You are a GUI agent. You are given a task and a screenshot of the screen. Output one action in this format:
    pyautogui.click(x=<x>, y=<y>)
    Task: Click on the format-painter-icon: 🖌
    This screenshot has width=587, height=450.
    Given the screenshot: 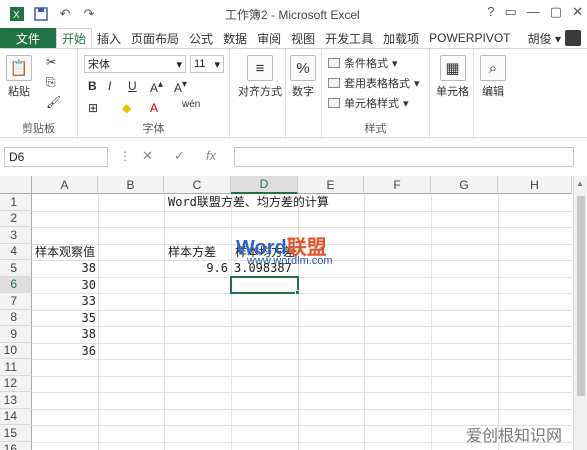 What is the action you would take?
    pyautogui.click(x=53, y=102)
    